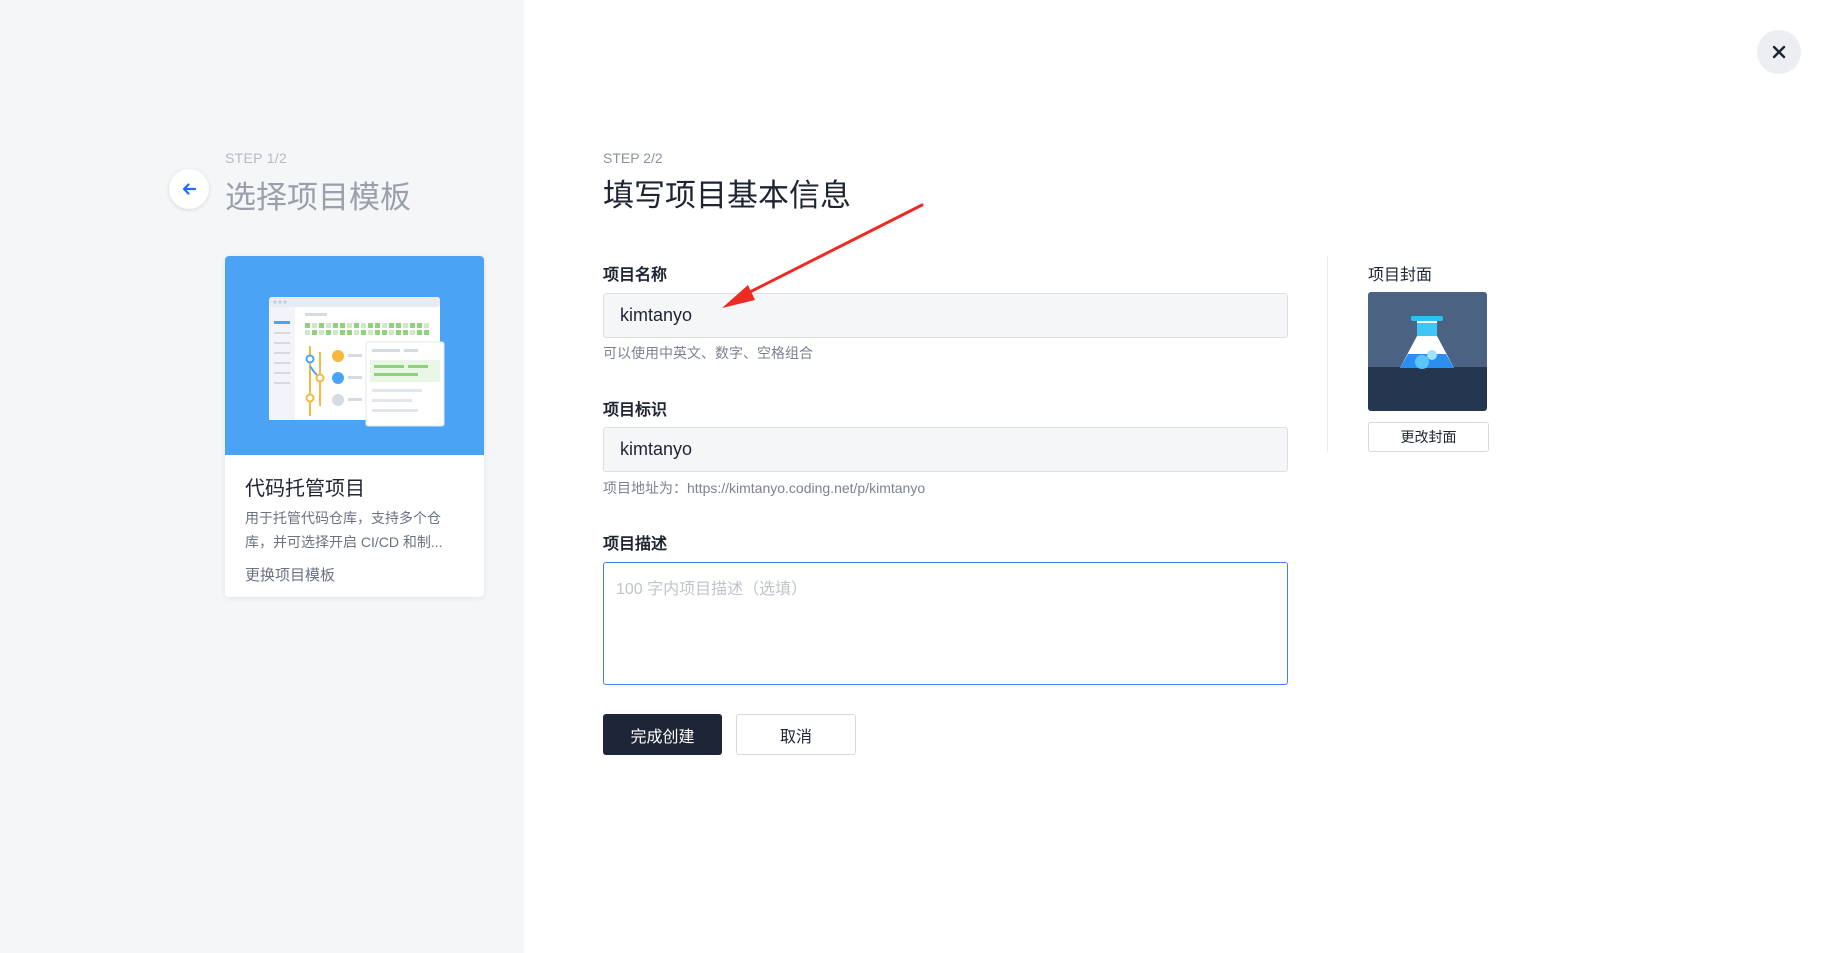 This screenshot has height=953, width=1827. I want to click on close-button, so click(1779, 52).